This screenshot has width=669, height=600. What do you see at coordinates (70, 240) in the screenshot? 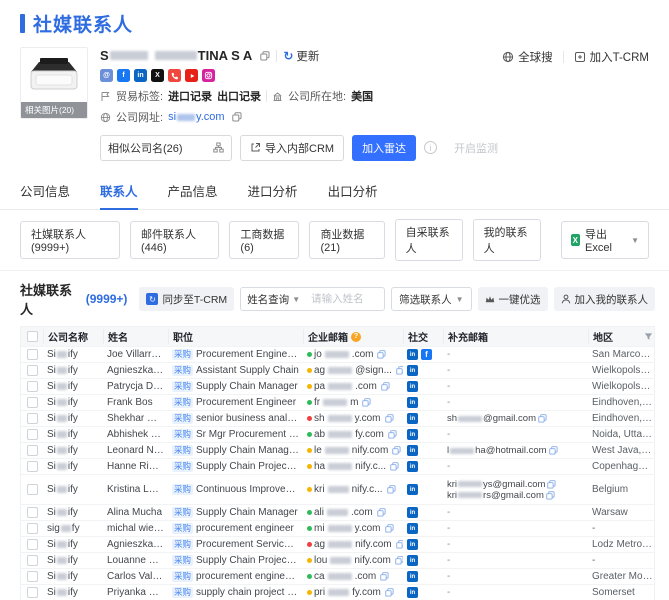
I see `subtab-1: 社媒联系人(9999+)` at bounding box center [70, 240].